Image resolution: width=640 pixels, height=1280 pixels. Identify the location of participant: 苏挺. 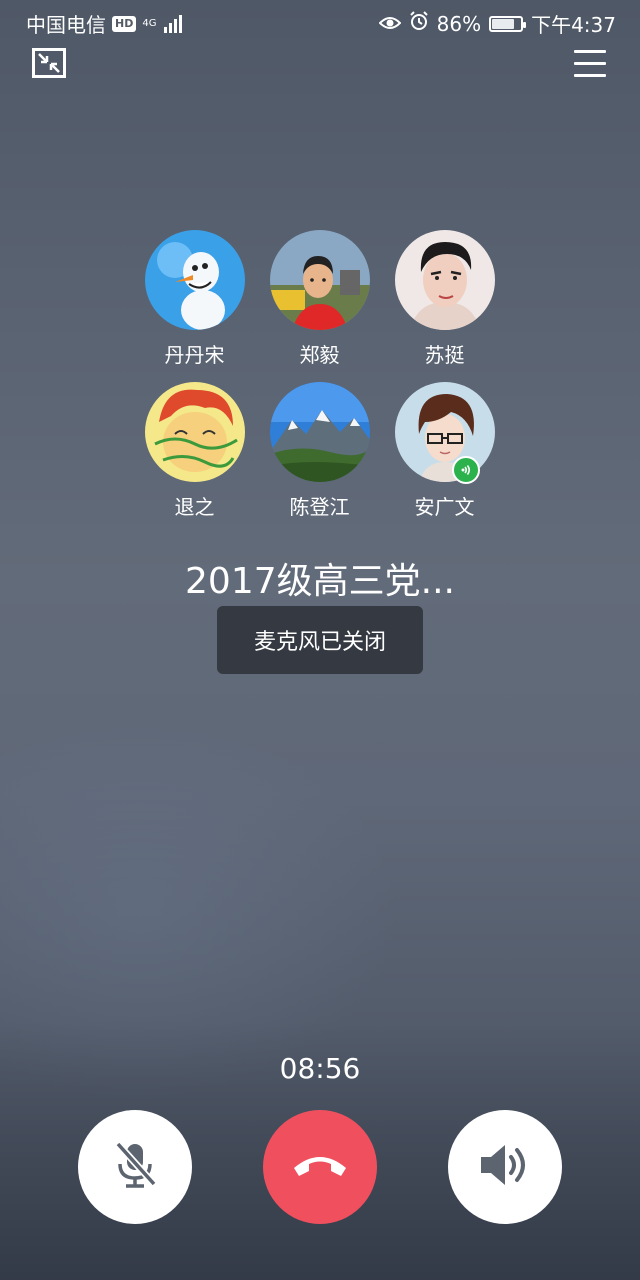
(444, 299).